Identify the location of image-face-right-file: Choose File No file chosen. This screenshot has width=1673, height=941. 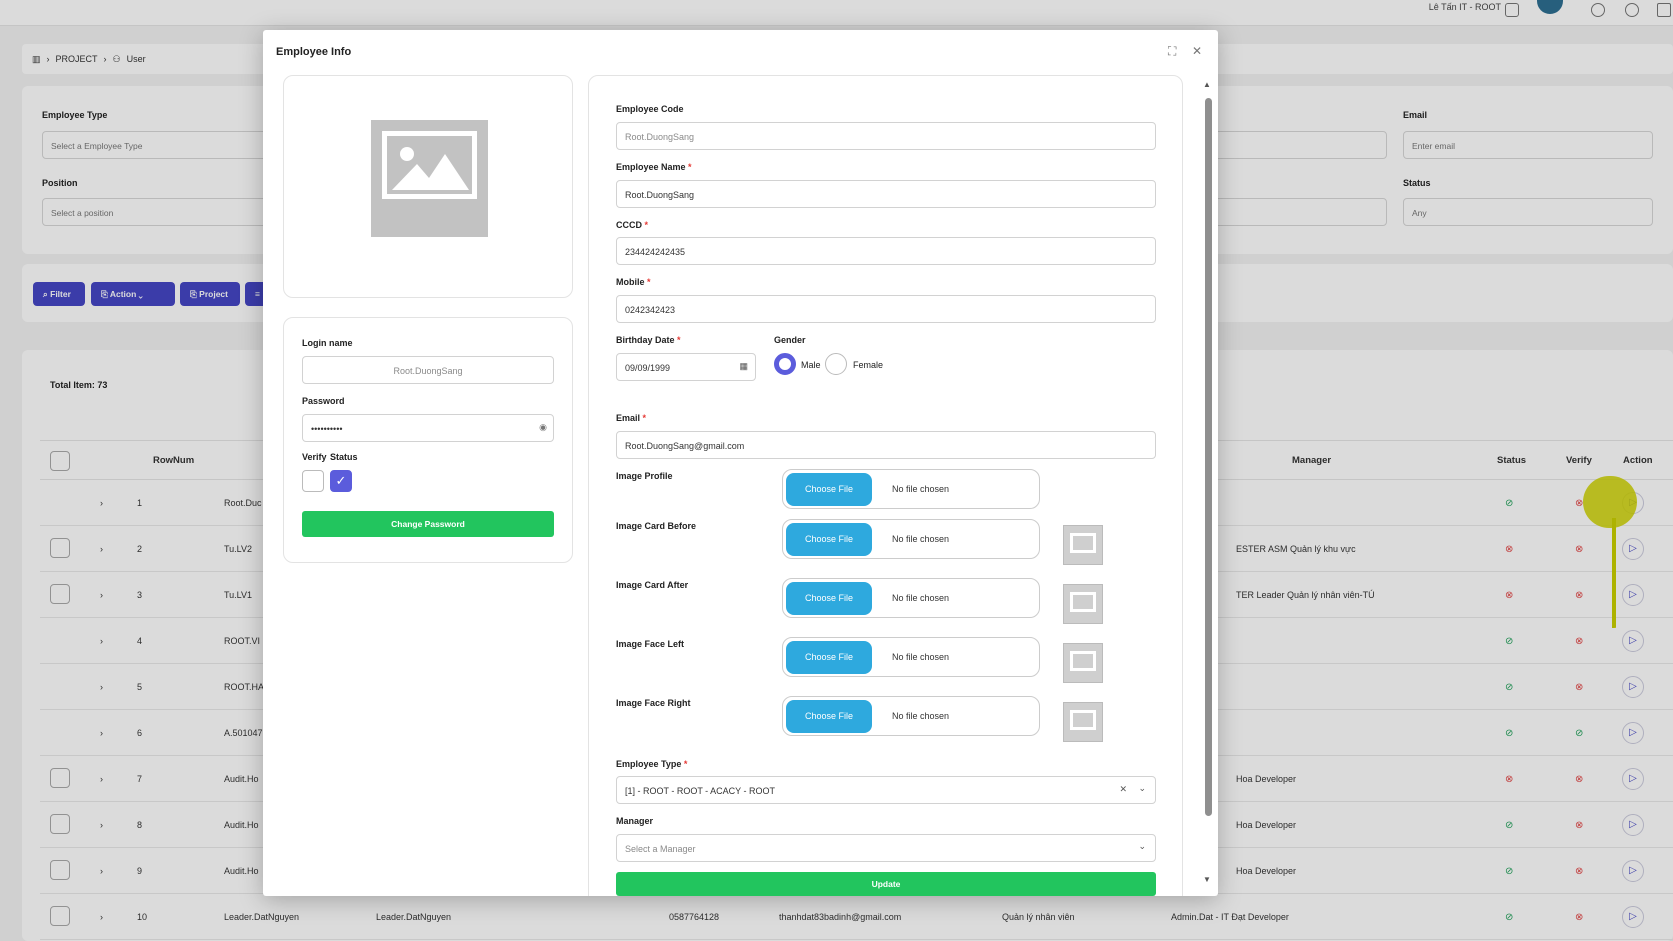
(911, 716).